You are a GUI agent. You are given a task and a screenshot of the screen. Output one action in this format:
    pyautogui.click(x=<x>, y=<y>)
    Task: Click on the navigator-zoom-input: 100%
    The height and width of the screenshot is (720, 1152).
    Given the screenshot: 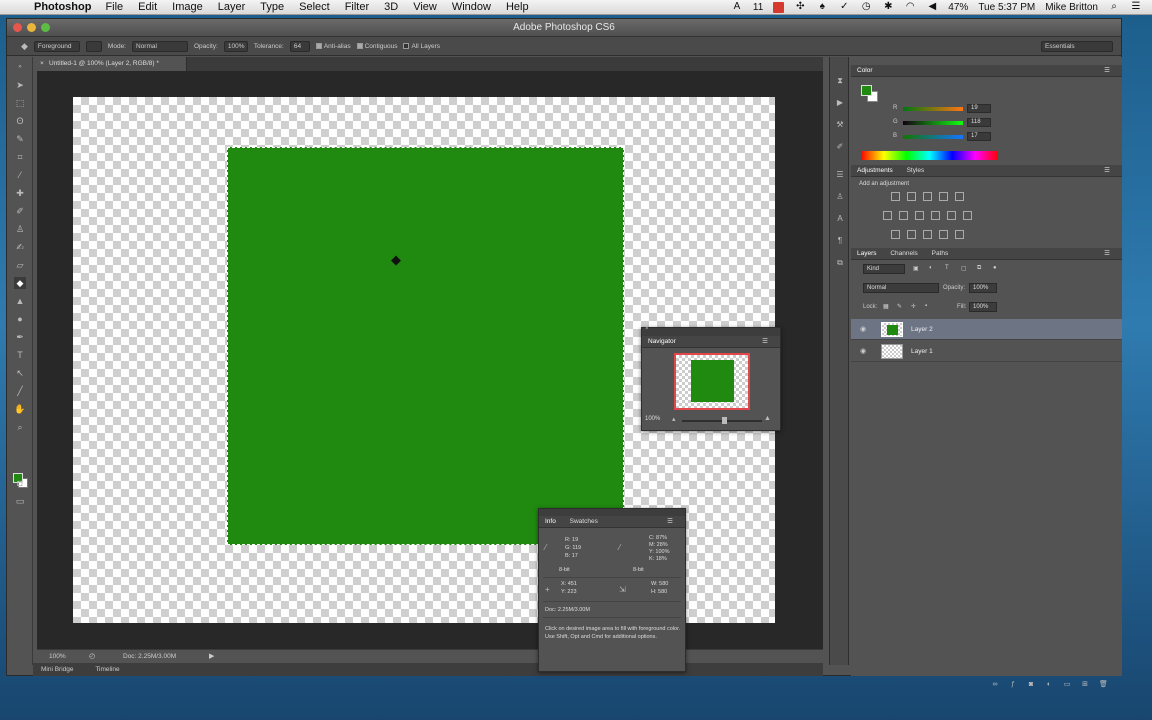 What is the action you would take?
    pyautogui.click(x=653, y=419)
    